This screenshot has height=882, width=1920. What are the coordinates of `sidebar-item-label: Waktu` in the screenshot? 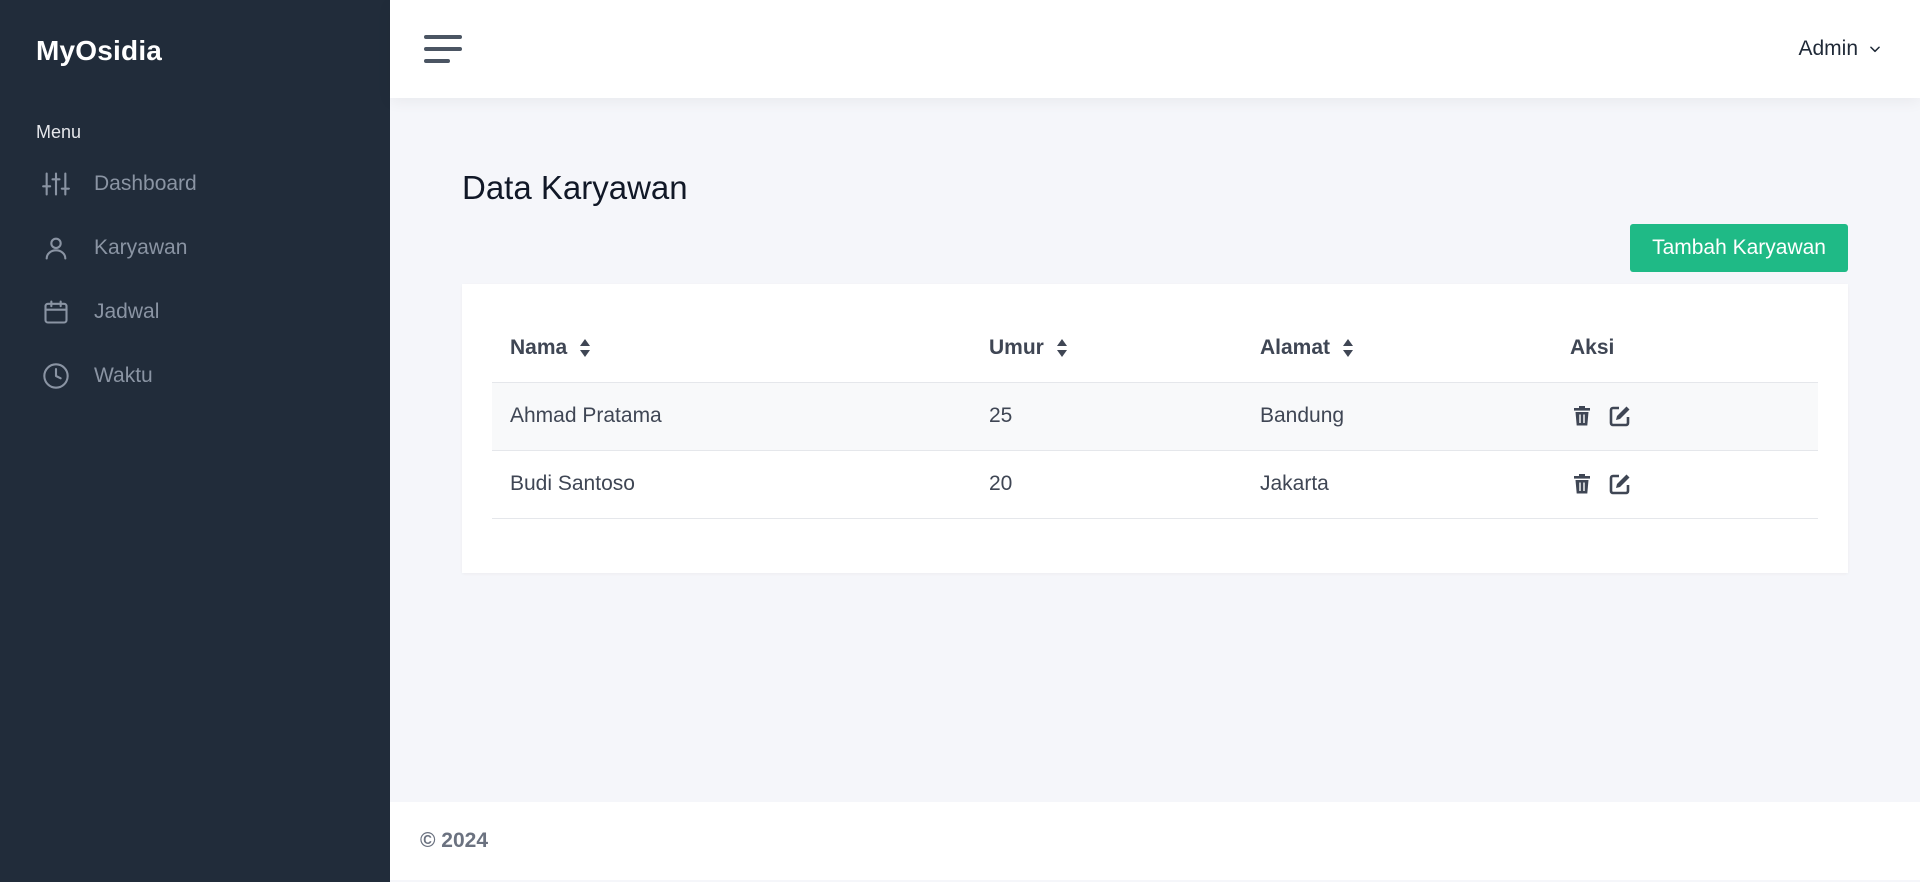 It's located at (123, 375).